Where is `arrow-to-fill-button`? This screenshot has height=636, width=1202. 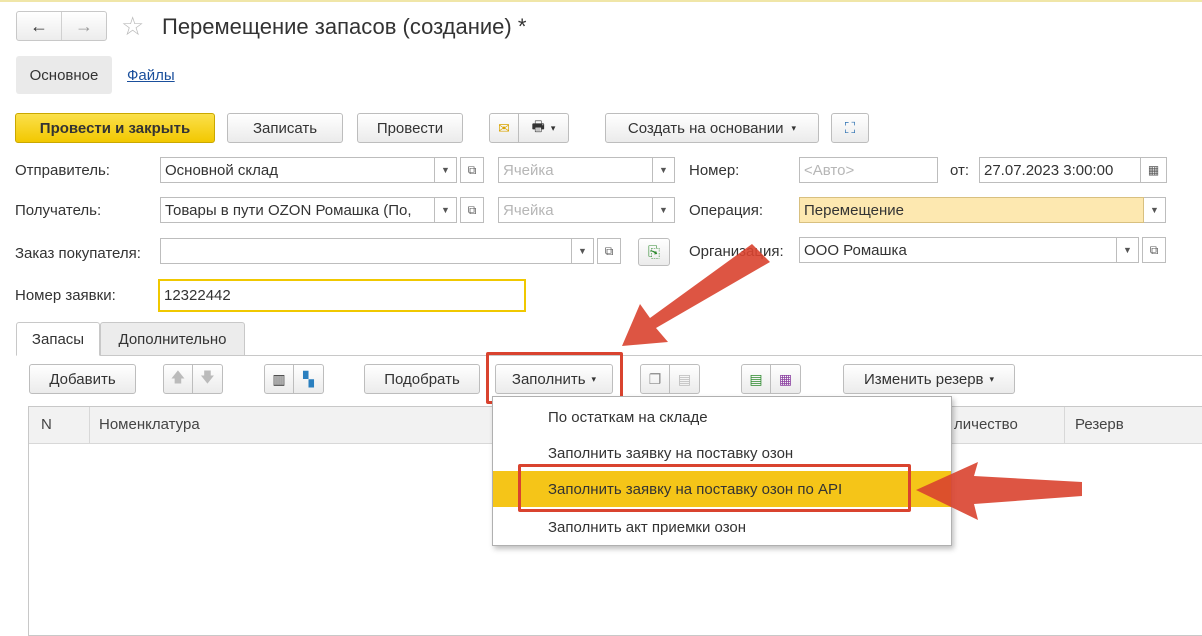
arrow-to-fill-button is located at coordinates (696, 295).